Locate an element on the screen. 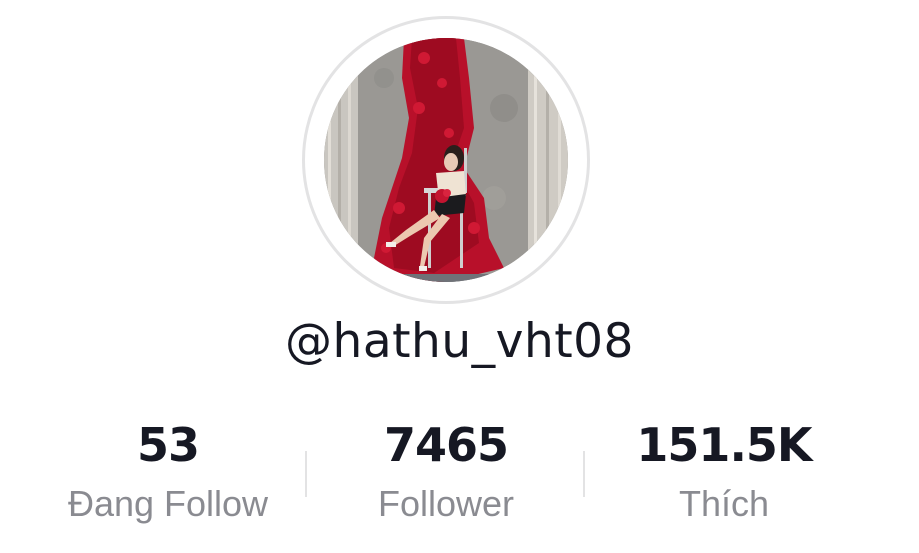 This screenshot has width=919, height=553. followers-stat: 7465 Follower is located at coordinates (446, 470).